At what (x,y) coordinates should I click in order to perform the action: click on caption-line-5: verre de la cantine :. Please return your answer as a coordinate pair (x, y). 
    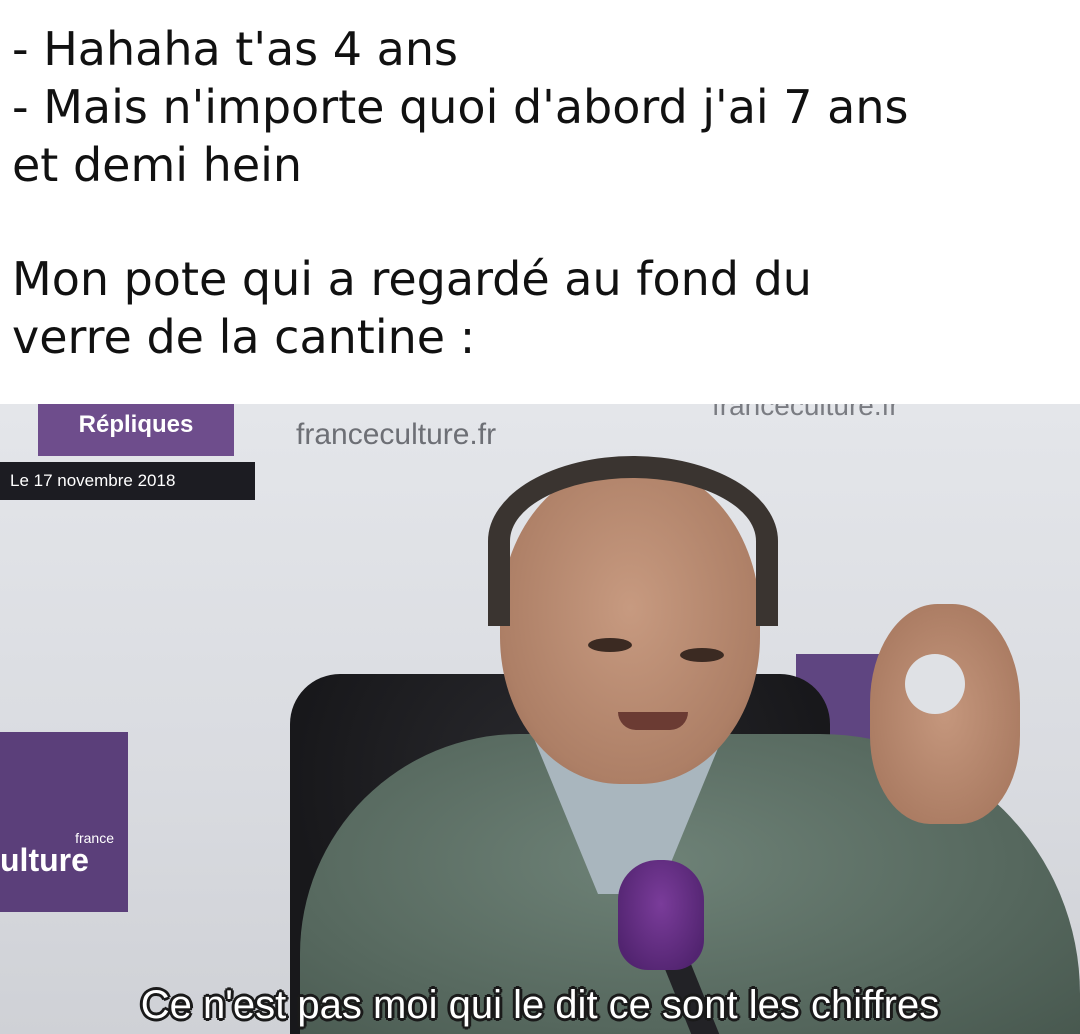
    Looking at the image, I should click on (244, 337).